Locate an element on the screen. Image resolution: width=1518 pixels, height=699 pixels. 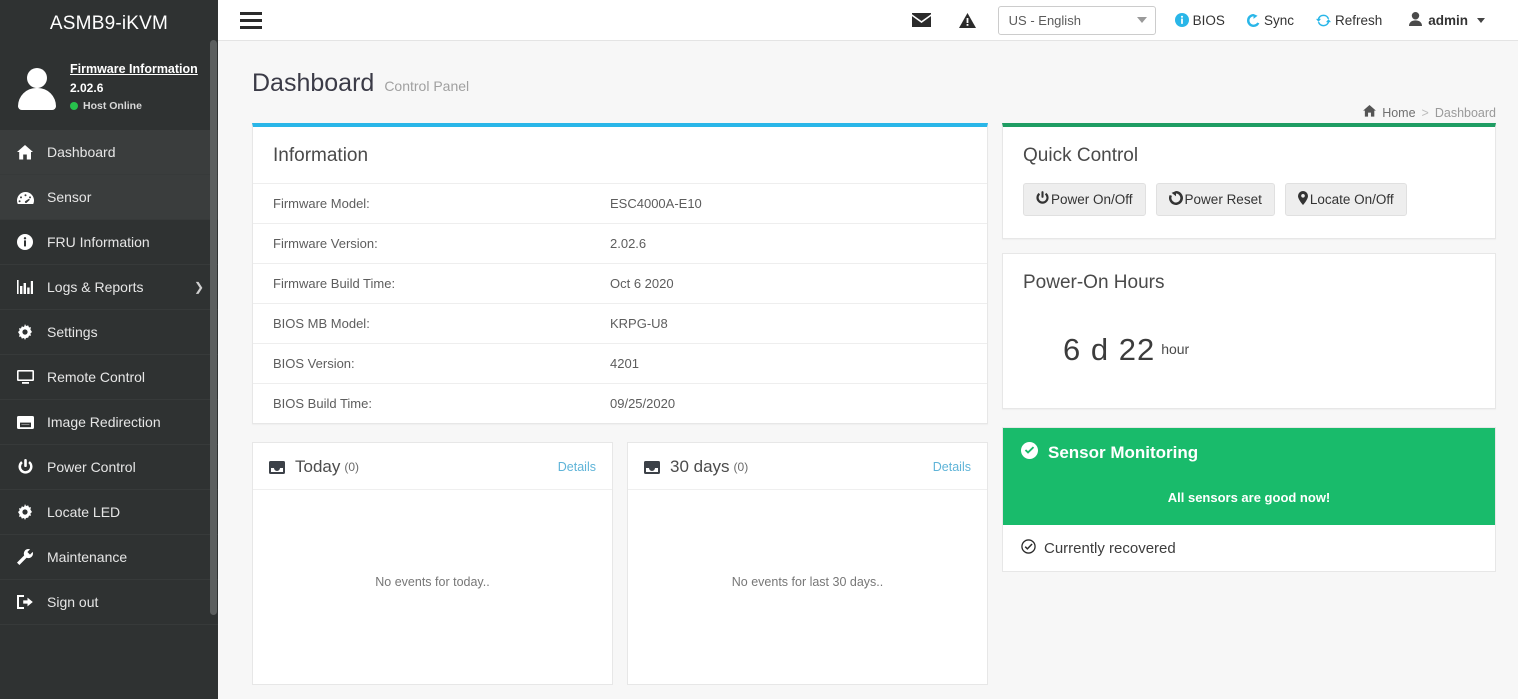
table-row: BIOS Build Time: 09/25/2020 is located at coordinates (620, 403).